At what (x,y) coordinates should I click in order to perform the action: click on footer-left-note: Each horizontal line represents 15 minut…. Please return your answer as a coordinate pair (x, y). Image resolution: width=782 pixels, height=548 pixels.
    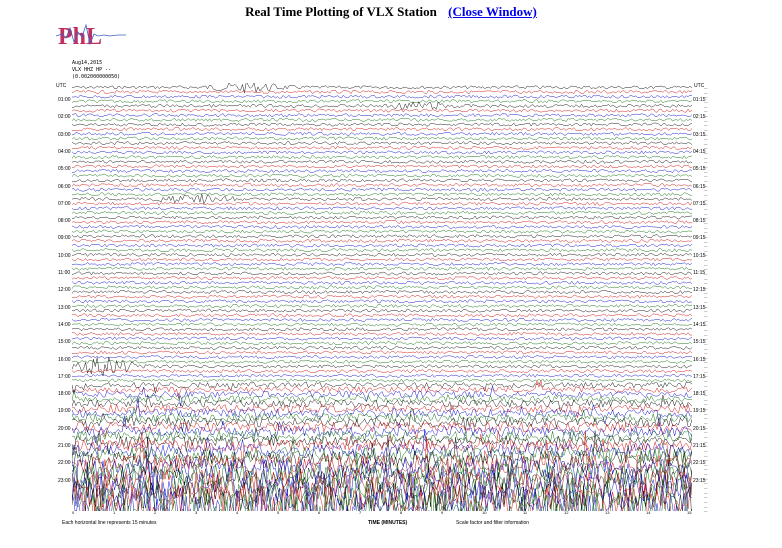
    Looking at the image, I should click on (109, 523).